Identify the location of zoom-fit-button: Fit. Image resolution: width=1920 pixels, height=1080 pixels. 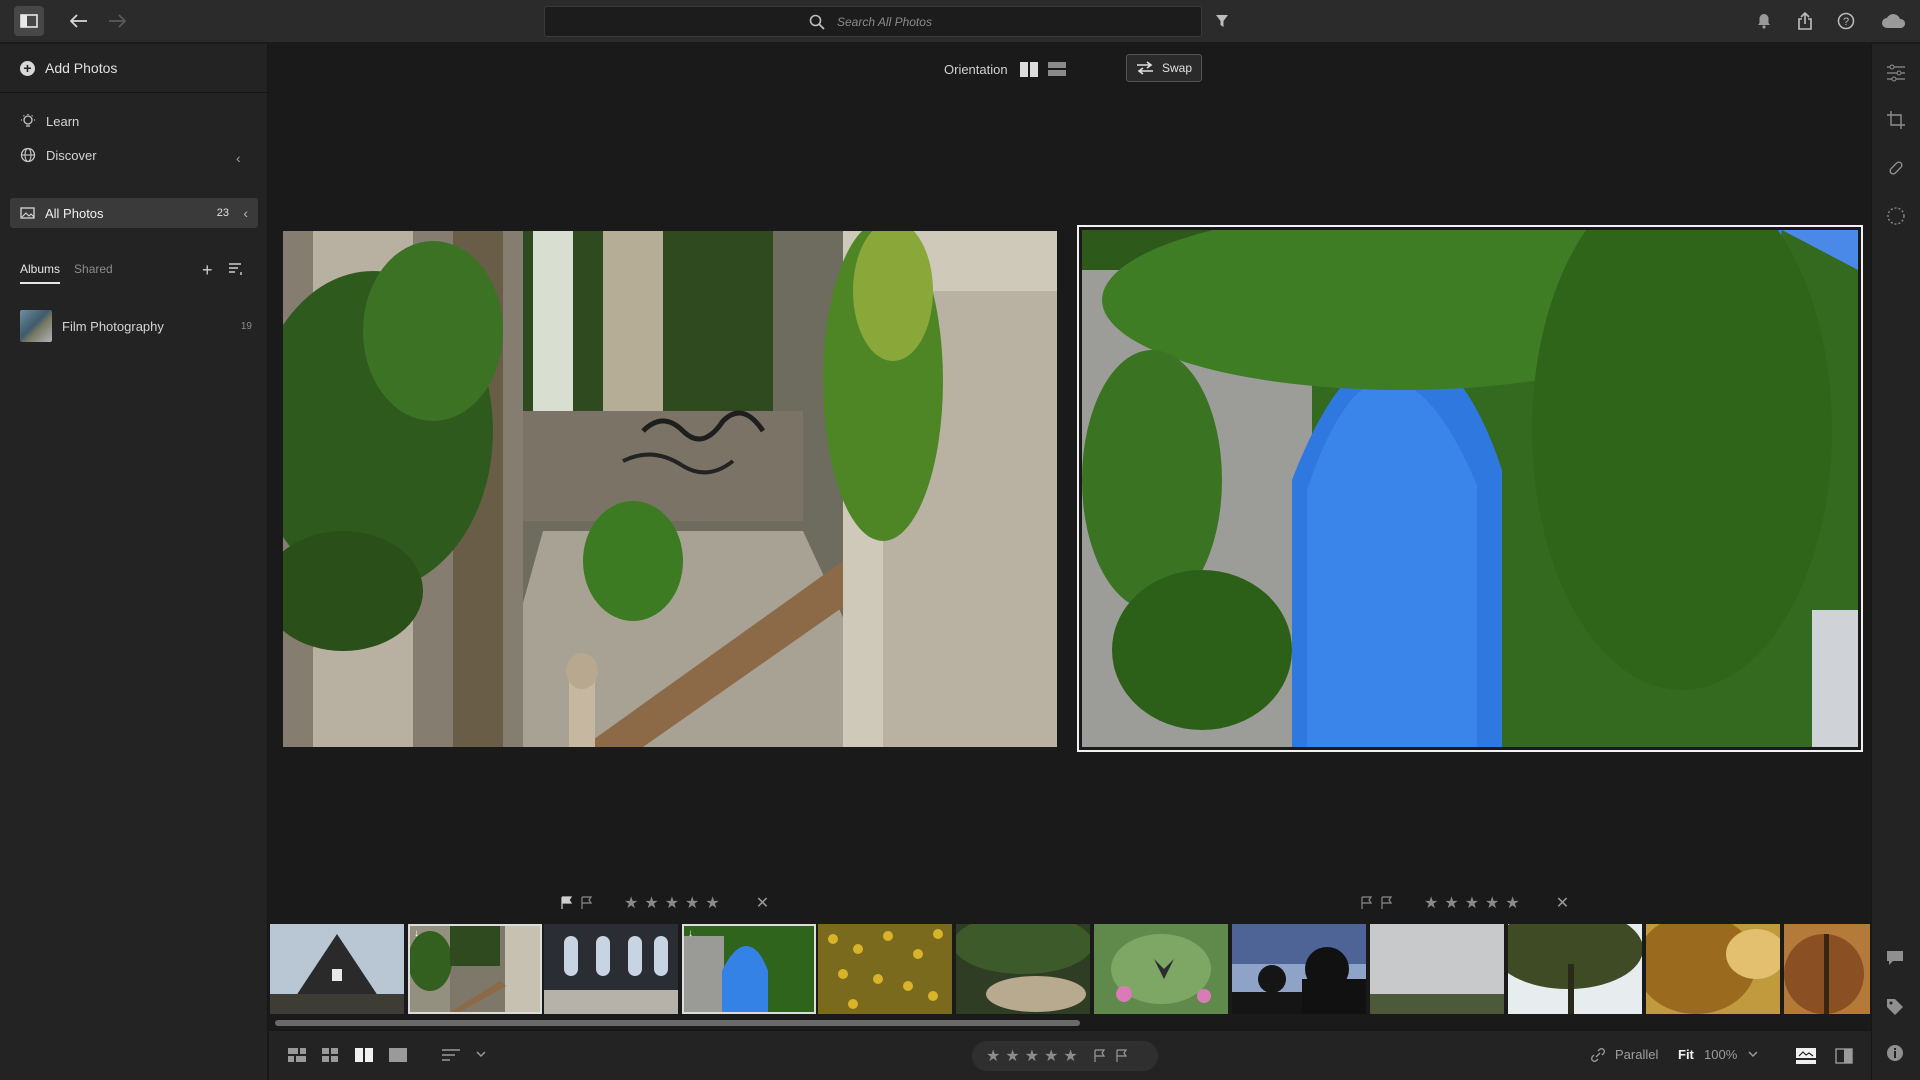
(1686, 1054).